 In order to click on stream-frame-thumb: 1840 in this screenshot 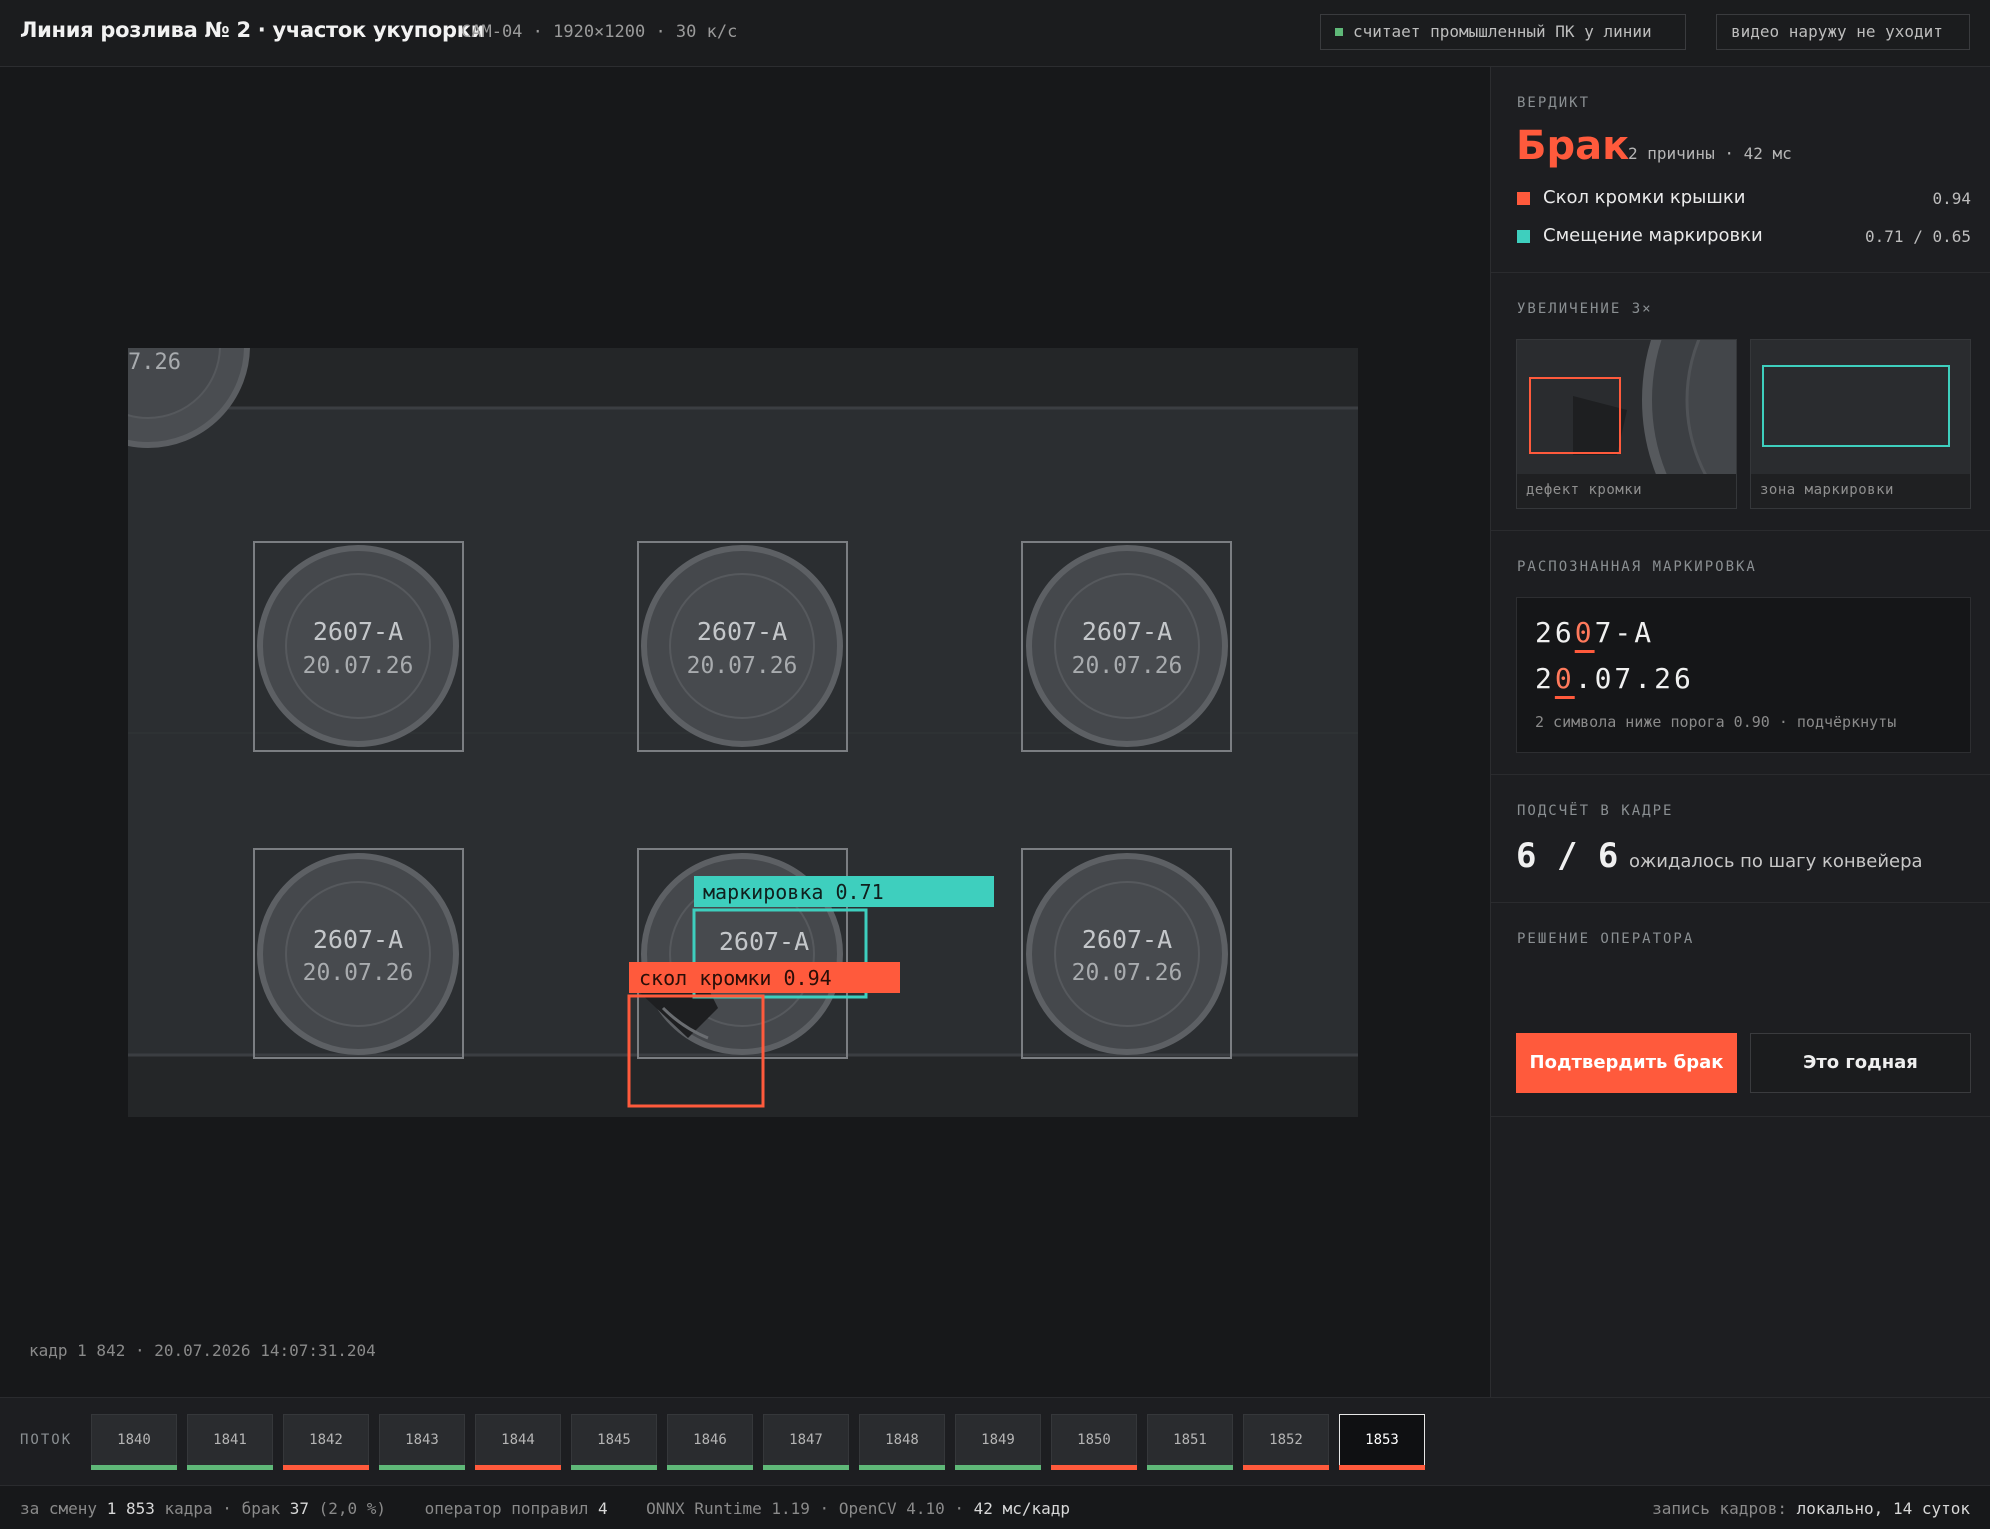, I will do `click(134, 1442)`.